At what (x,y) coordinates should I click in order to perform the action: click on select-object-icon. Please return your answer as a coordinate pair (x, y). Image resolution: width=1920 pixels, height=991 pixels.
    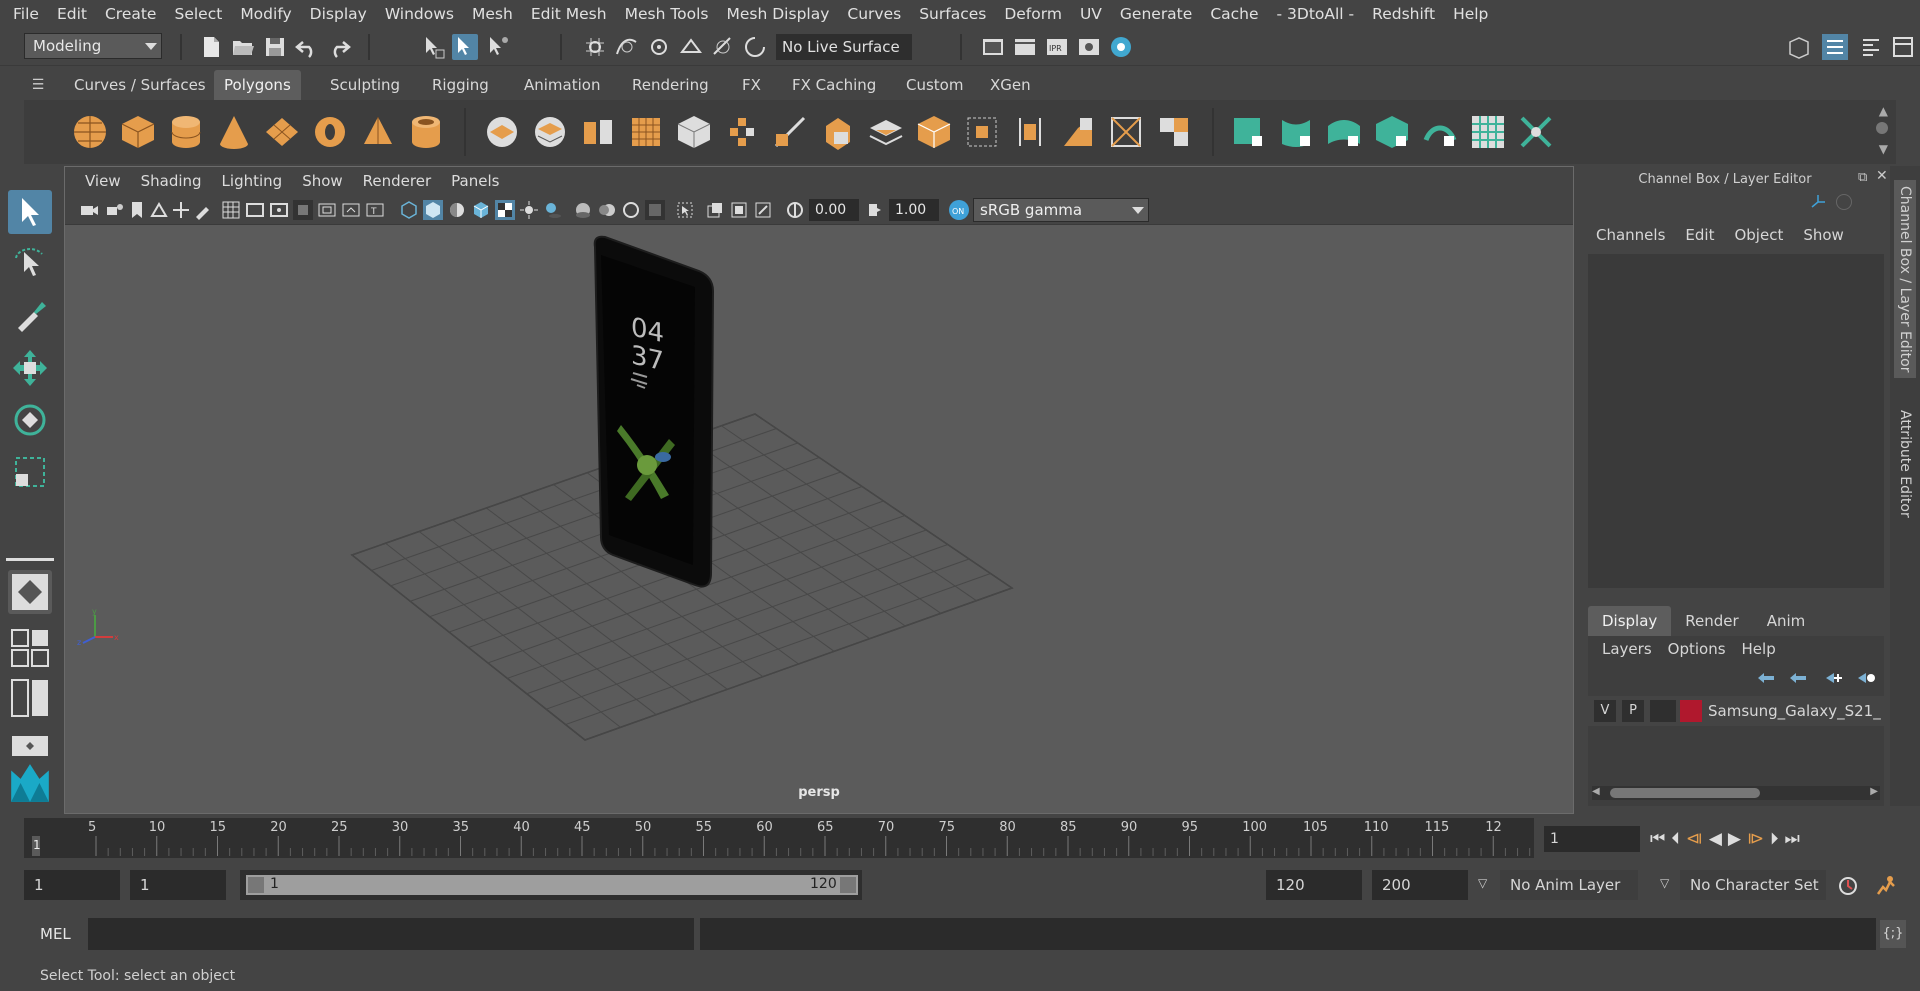
    Looking at the image, I should click on (465, 47).